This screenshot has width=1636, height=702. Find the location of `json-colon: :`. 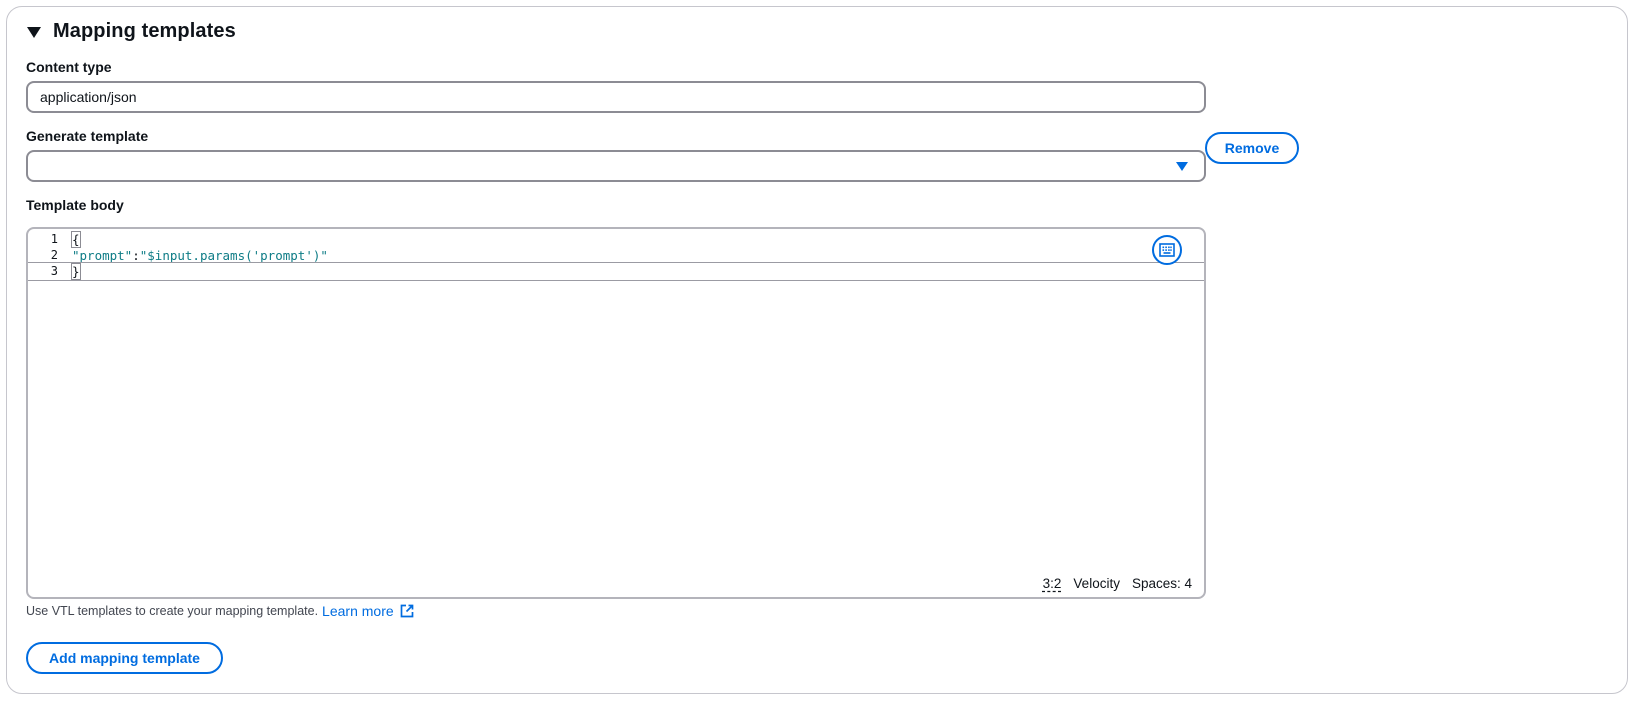

json-colon: : is located at coordinates (136, 255).